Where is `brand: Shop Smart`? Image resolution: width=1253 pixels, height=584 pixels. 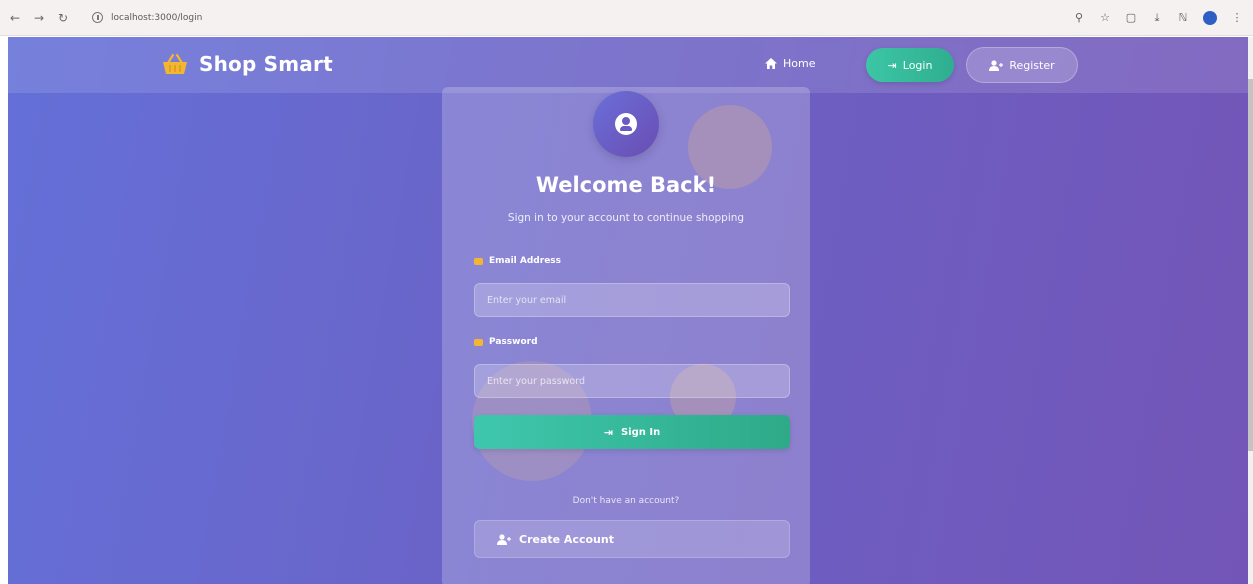 brand: Shop Smart is located at coordinates (247, 64).